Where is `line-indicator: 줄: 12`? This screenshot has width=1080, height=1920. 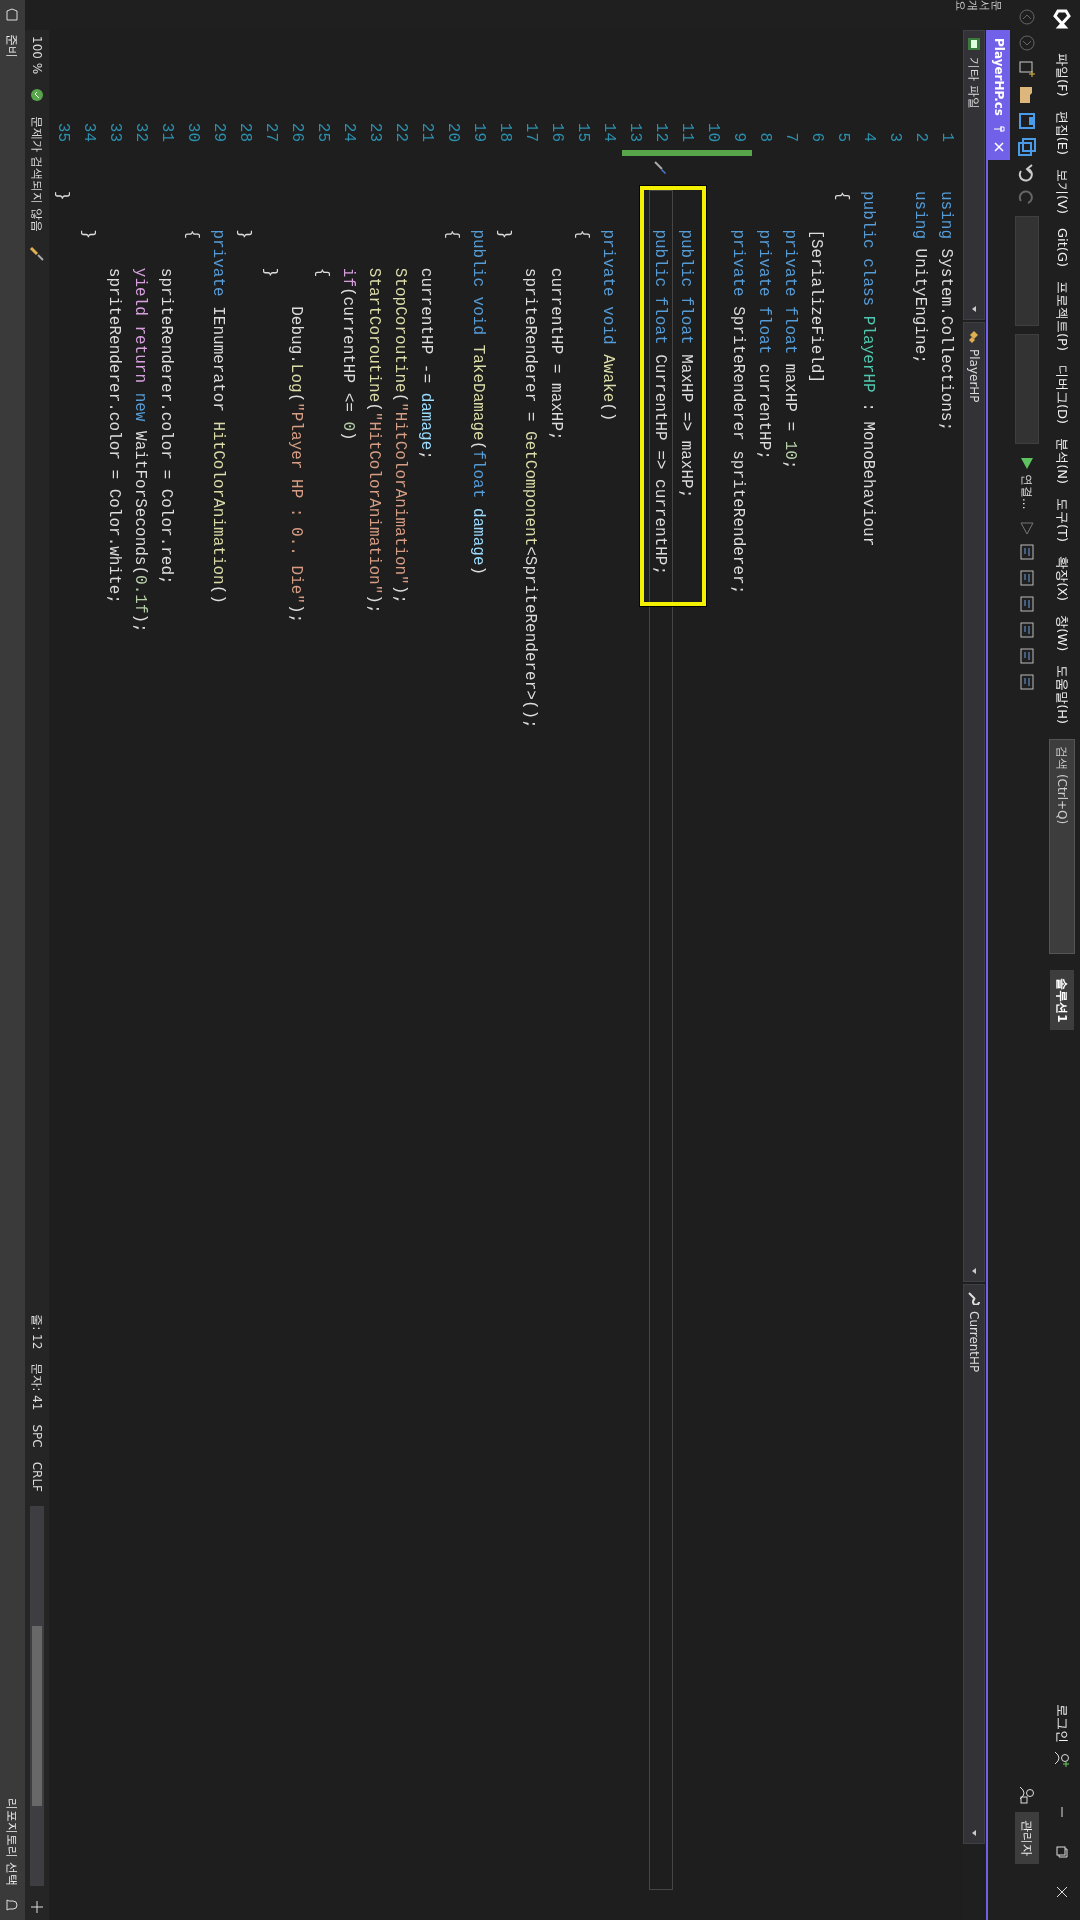 line-indicator: 줄: 12 is located at coordinates (37, 1332).